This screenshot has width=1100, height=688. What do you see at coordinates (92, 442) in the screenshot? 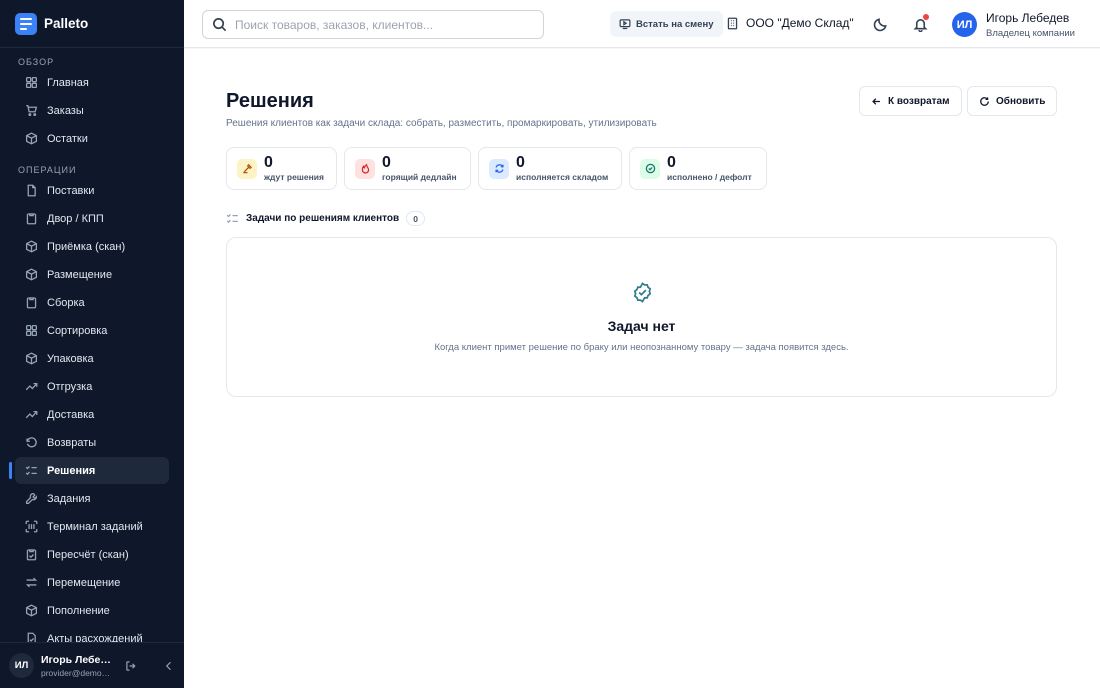
I see `sidebar-item-returns: Возвраты` at bounding box center [92, 442].